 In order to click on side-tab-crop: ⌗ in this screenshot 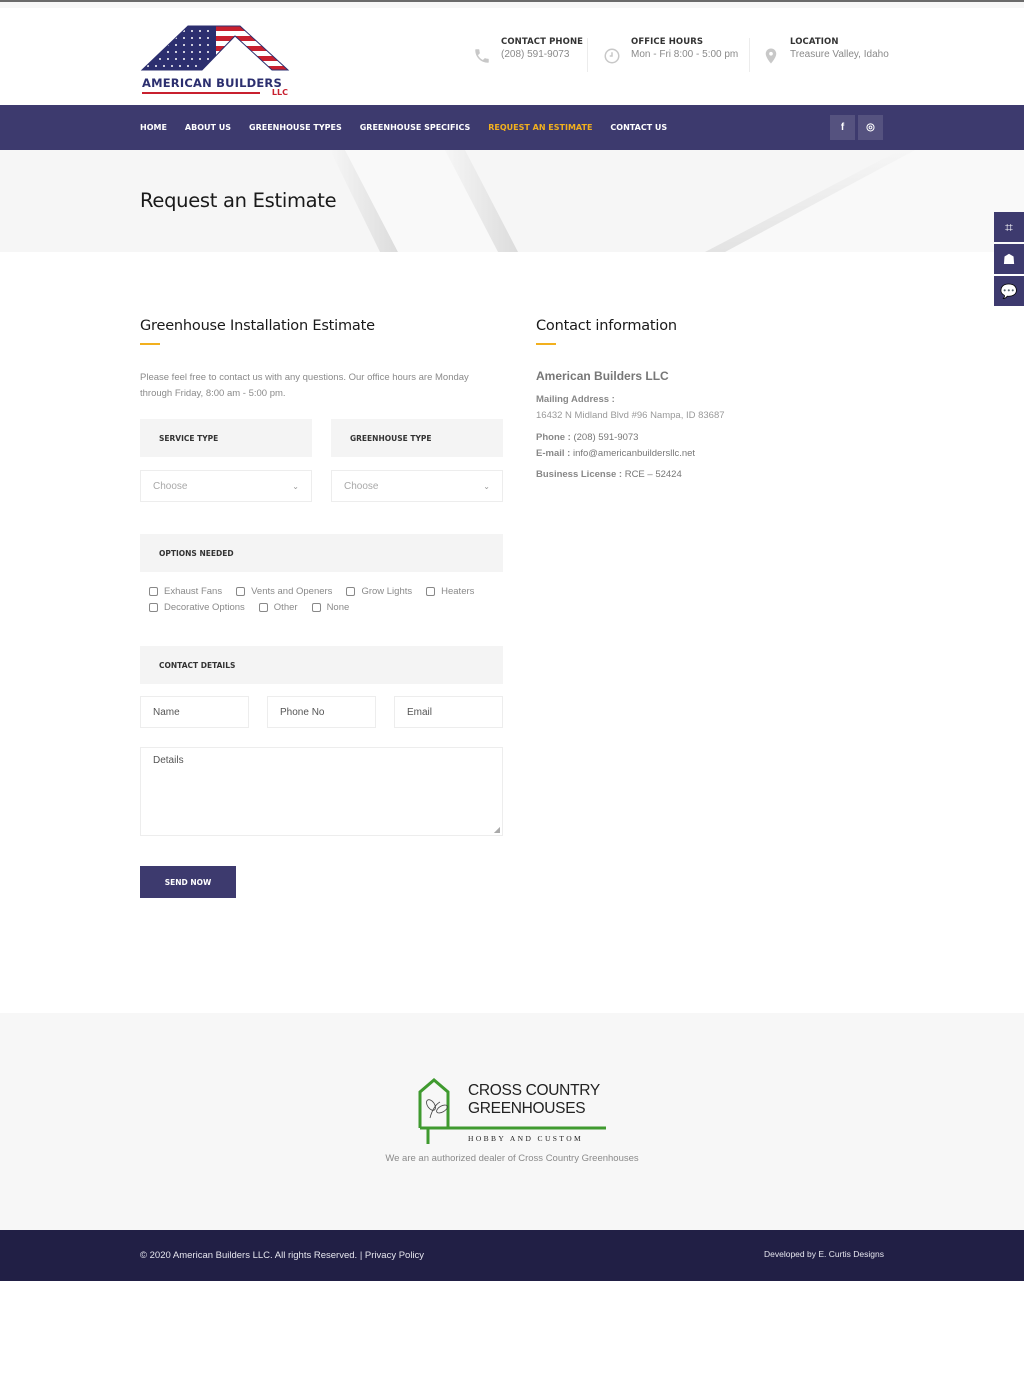, I will do `click(1009, 227)`.